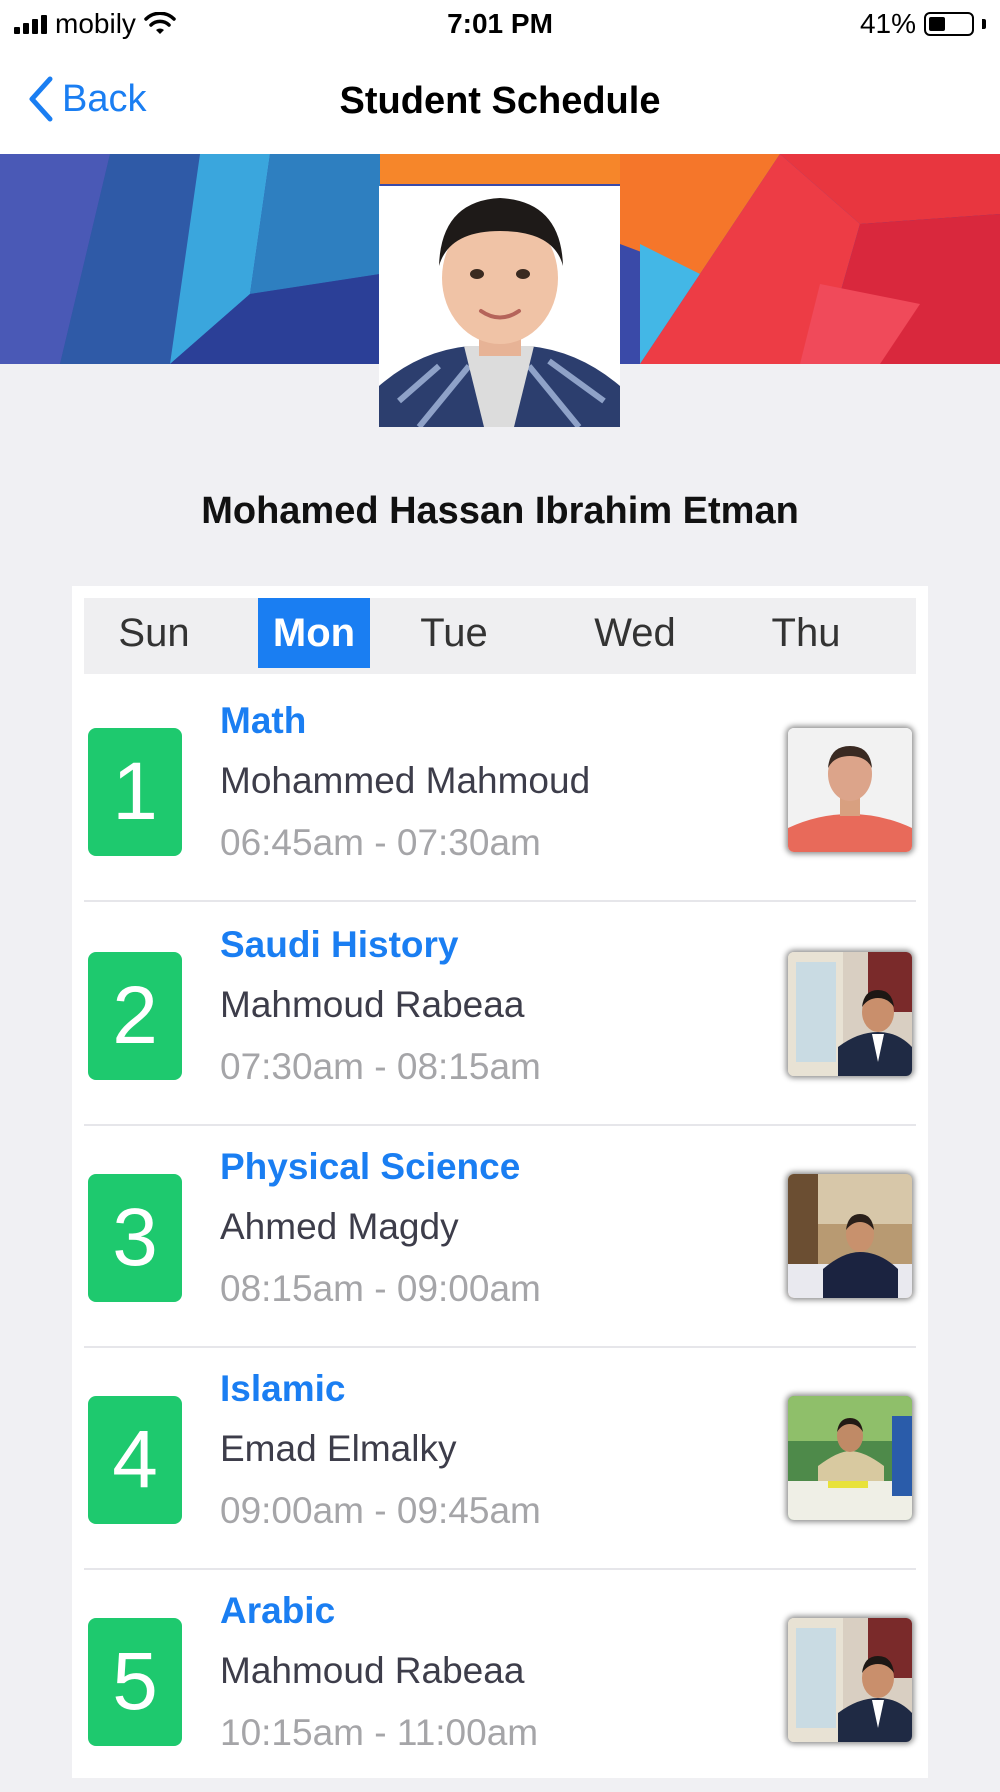 This screenshot has height=1792, width=1000. I want to click on lesson-time: 07:30am - 08:15am, so click(380, 1066).